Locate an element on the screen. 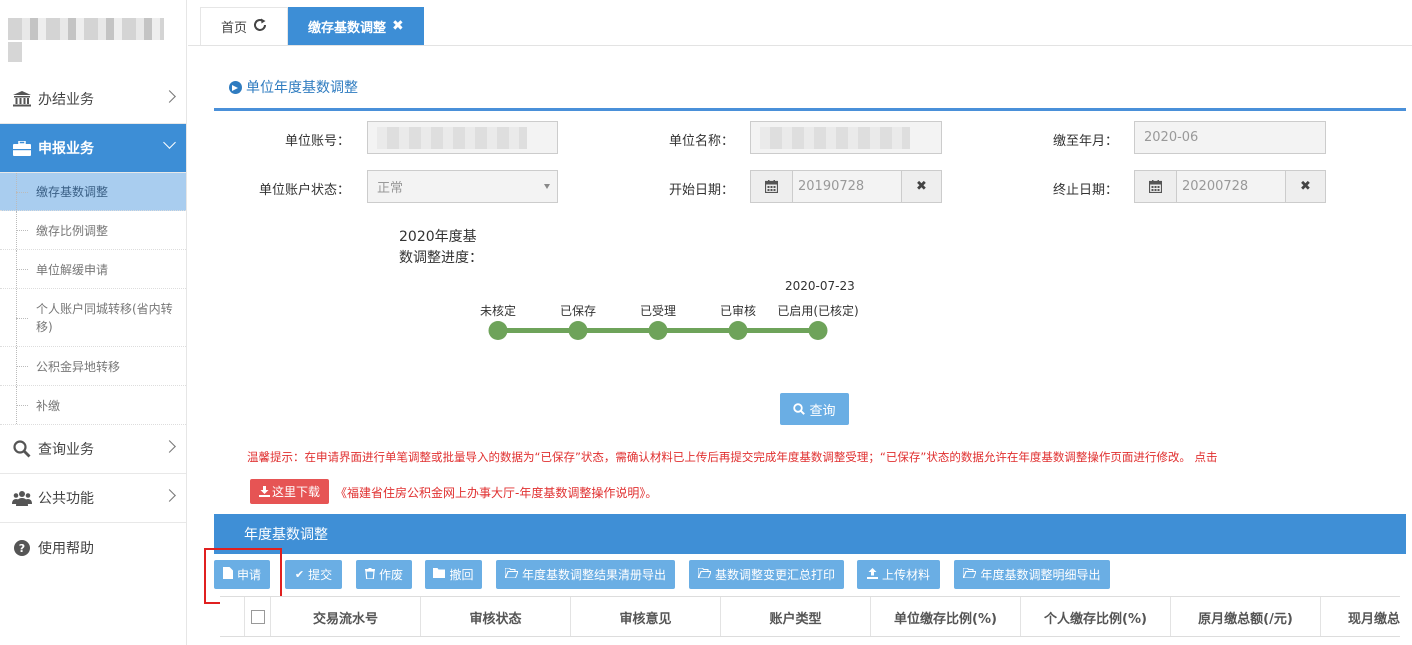  submenu-item-base-adjust: 缴存基数调整 is located at coordinates (93, 192).